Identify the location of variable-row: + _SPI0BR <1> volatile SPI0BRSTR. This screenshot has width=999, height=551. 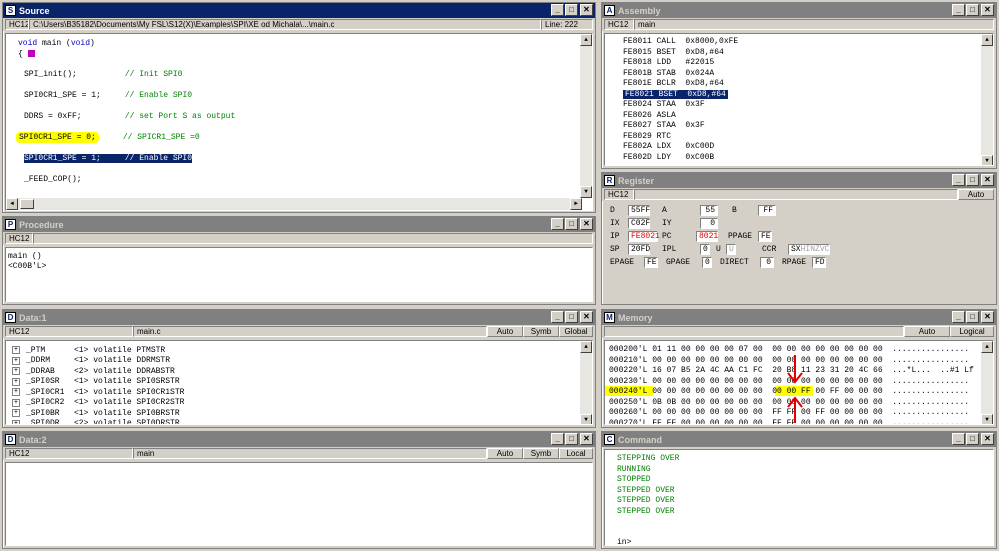
(96, 413).